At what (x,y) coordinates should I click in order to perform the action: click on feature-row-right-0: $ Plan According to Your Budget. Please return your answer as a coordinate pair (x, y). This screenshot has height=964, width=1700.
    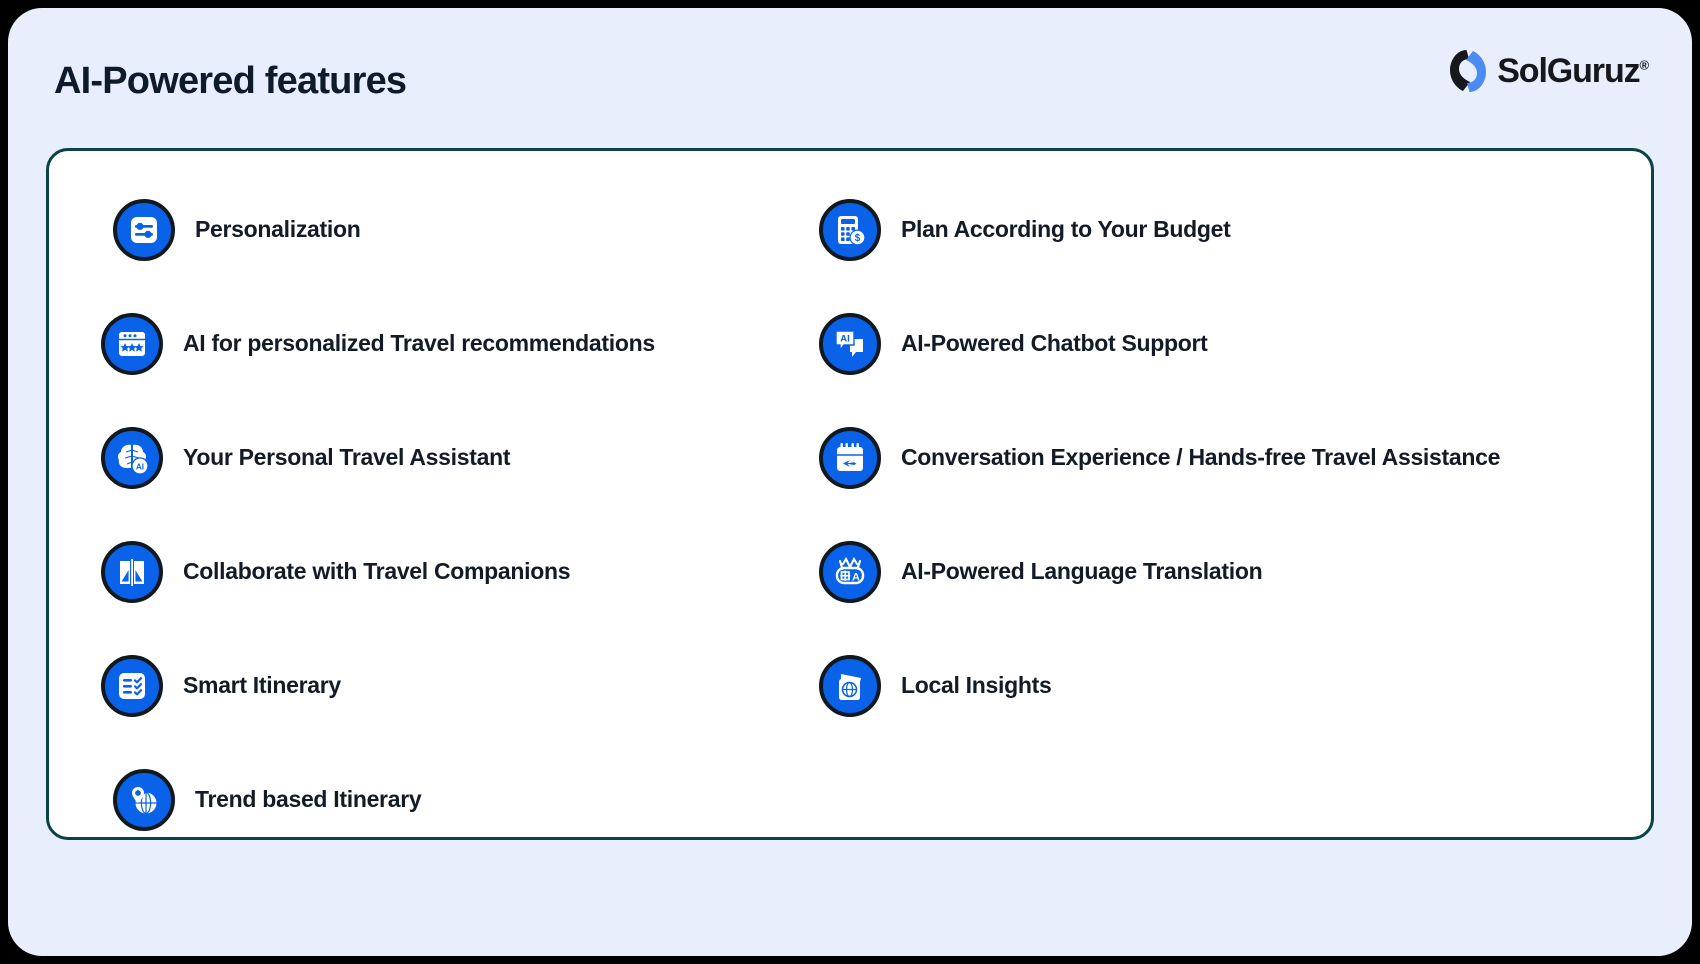
    Looking at the image, I should click on (1214, 230).